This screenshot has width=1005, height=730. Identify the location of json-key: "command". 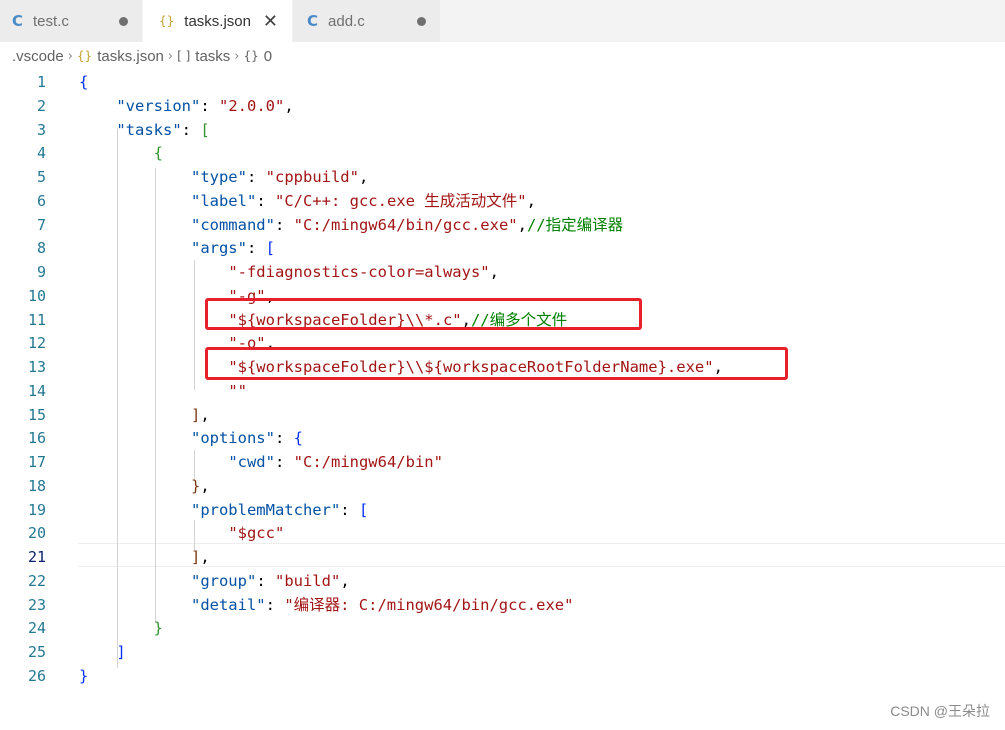
(232, 224).